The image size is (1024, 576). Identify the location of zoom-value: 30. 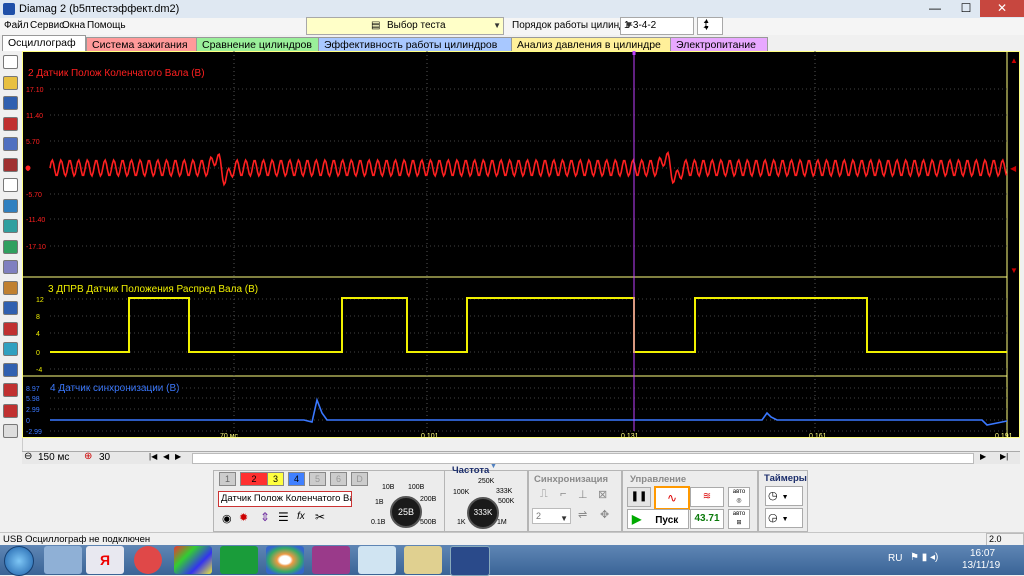
(104, 457).